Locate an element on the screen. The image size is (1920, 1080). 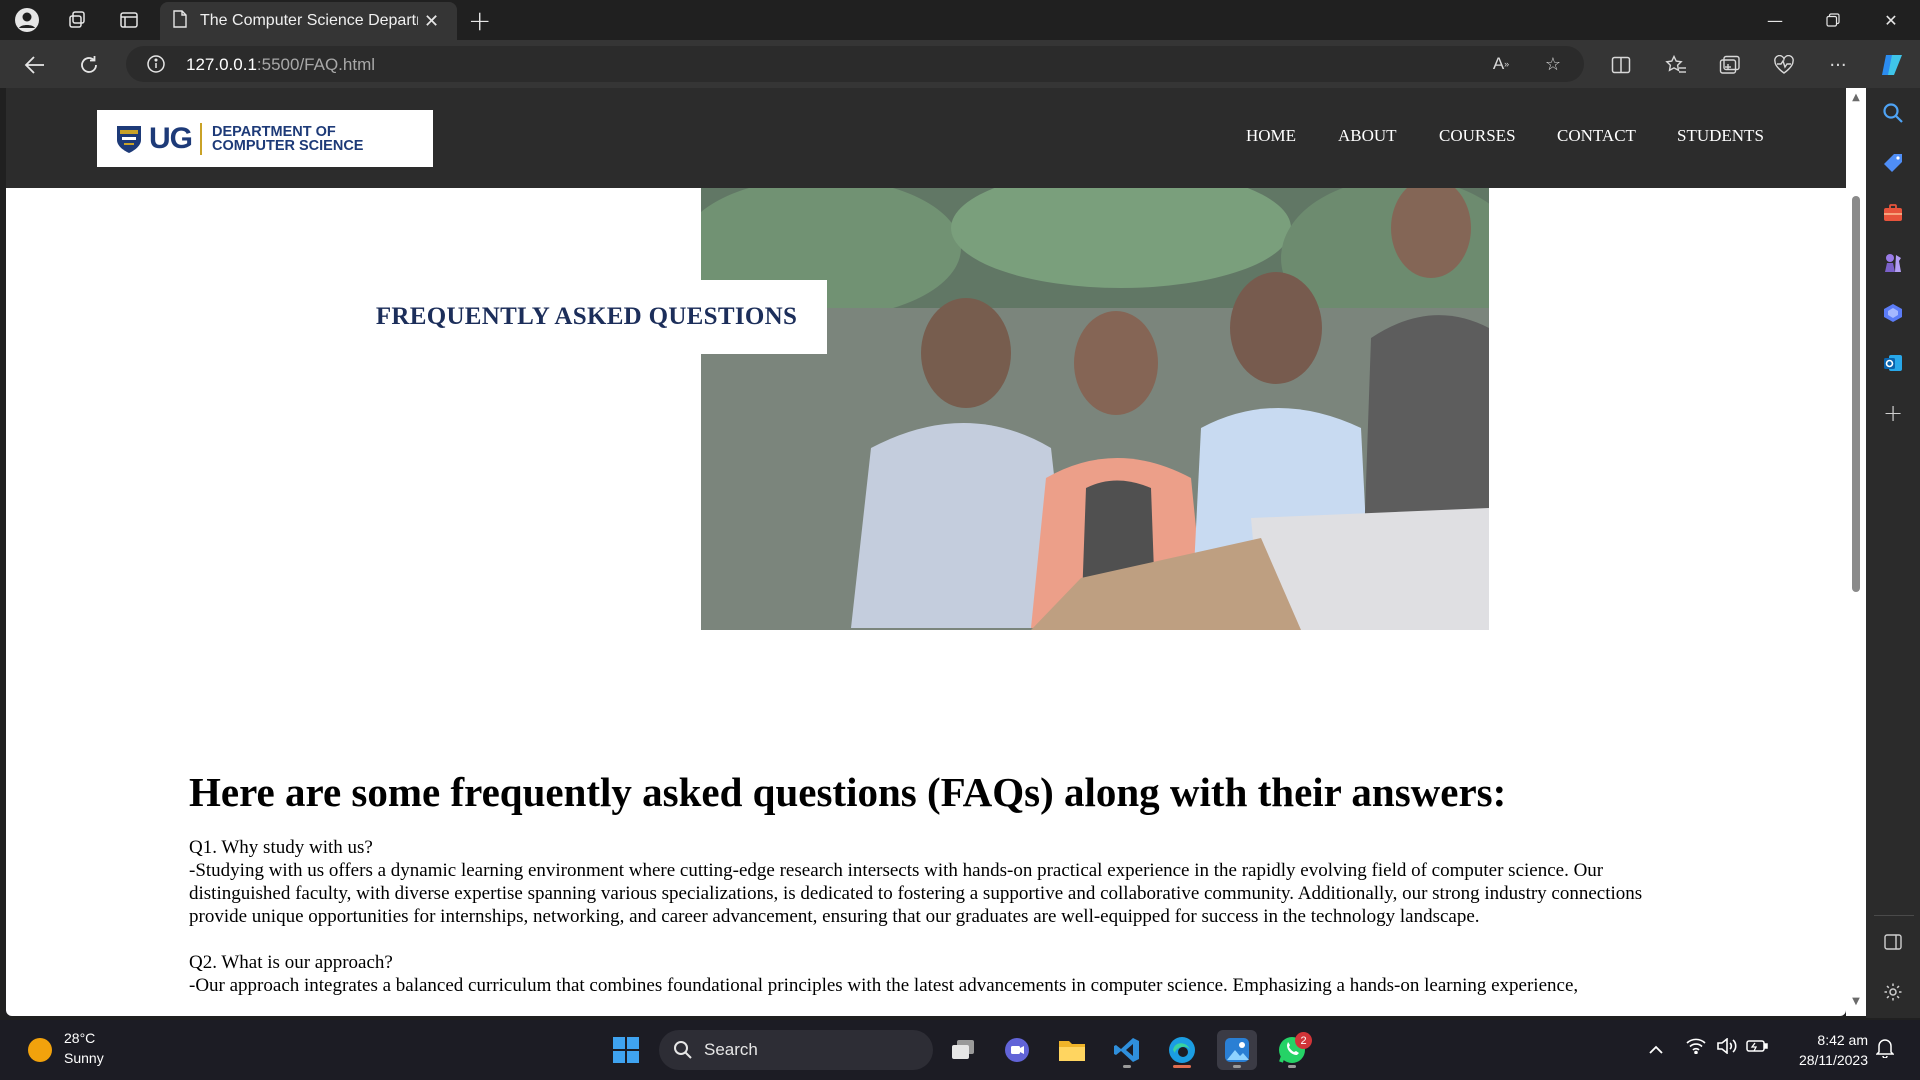
taskbar-search: Search is located at coordinates (796, 1050).